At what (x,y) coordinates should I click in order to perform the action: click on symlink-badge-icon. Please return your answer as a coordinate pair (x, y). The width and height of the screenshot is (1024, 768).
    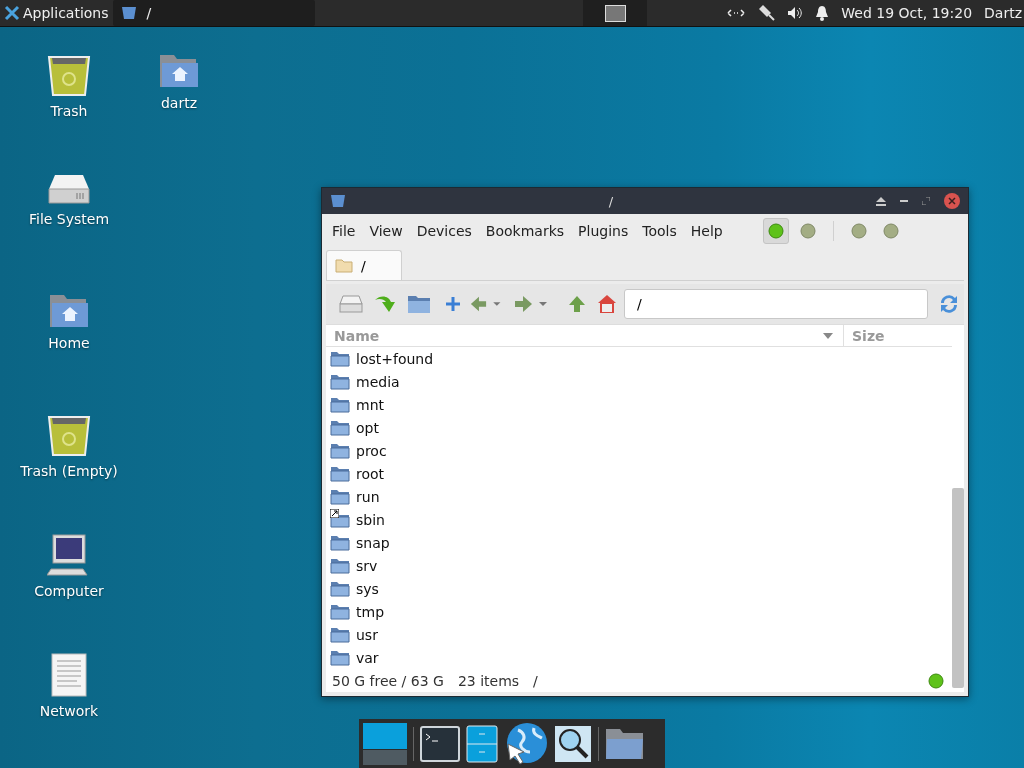
    Looking at the image, I should click on (334, 513).